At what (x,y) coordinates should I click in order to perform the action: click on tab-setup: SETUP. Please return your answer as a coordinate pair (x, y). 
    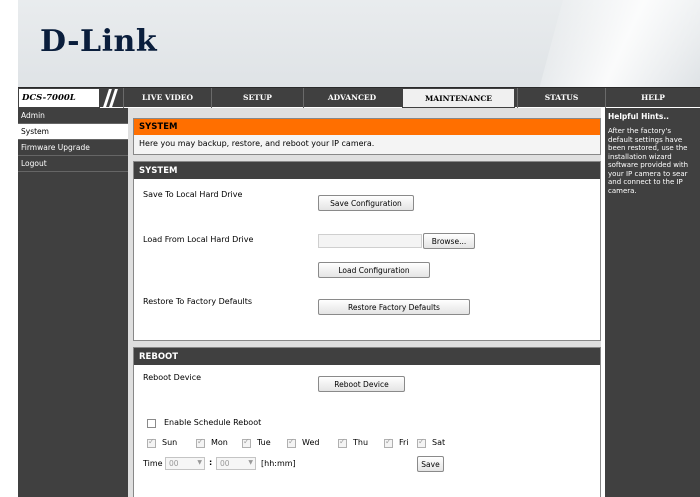
    Looking at the image, I should click on (257, 98).